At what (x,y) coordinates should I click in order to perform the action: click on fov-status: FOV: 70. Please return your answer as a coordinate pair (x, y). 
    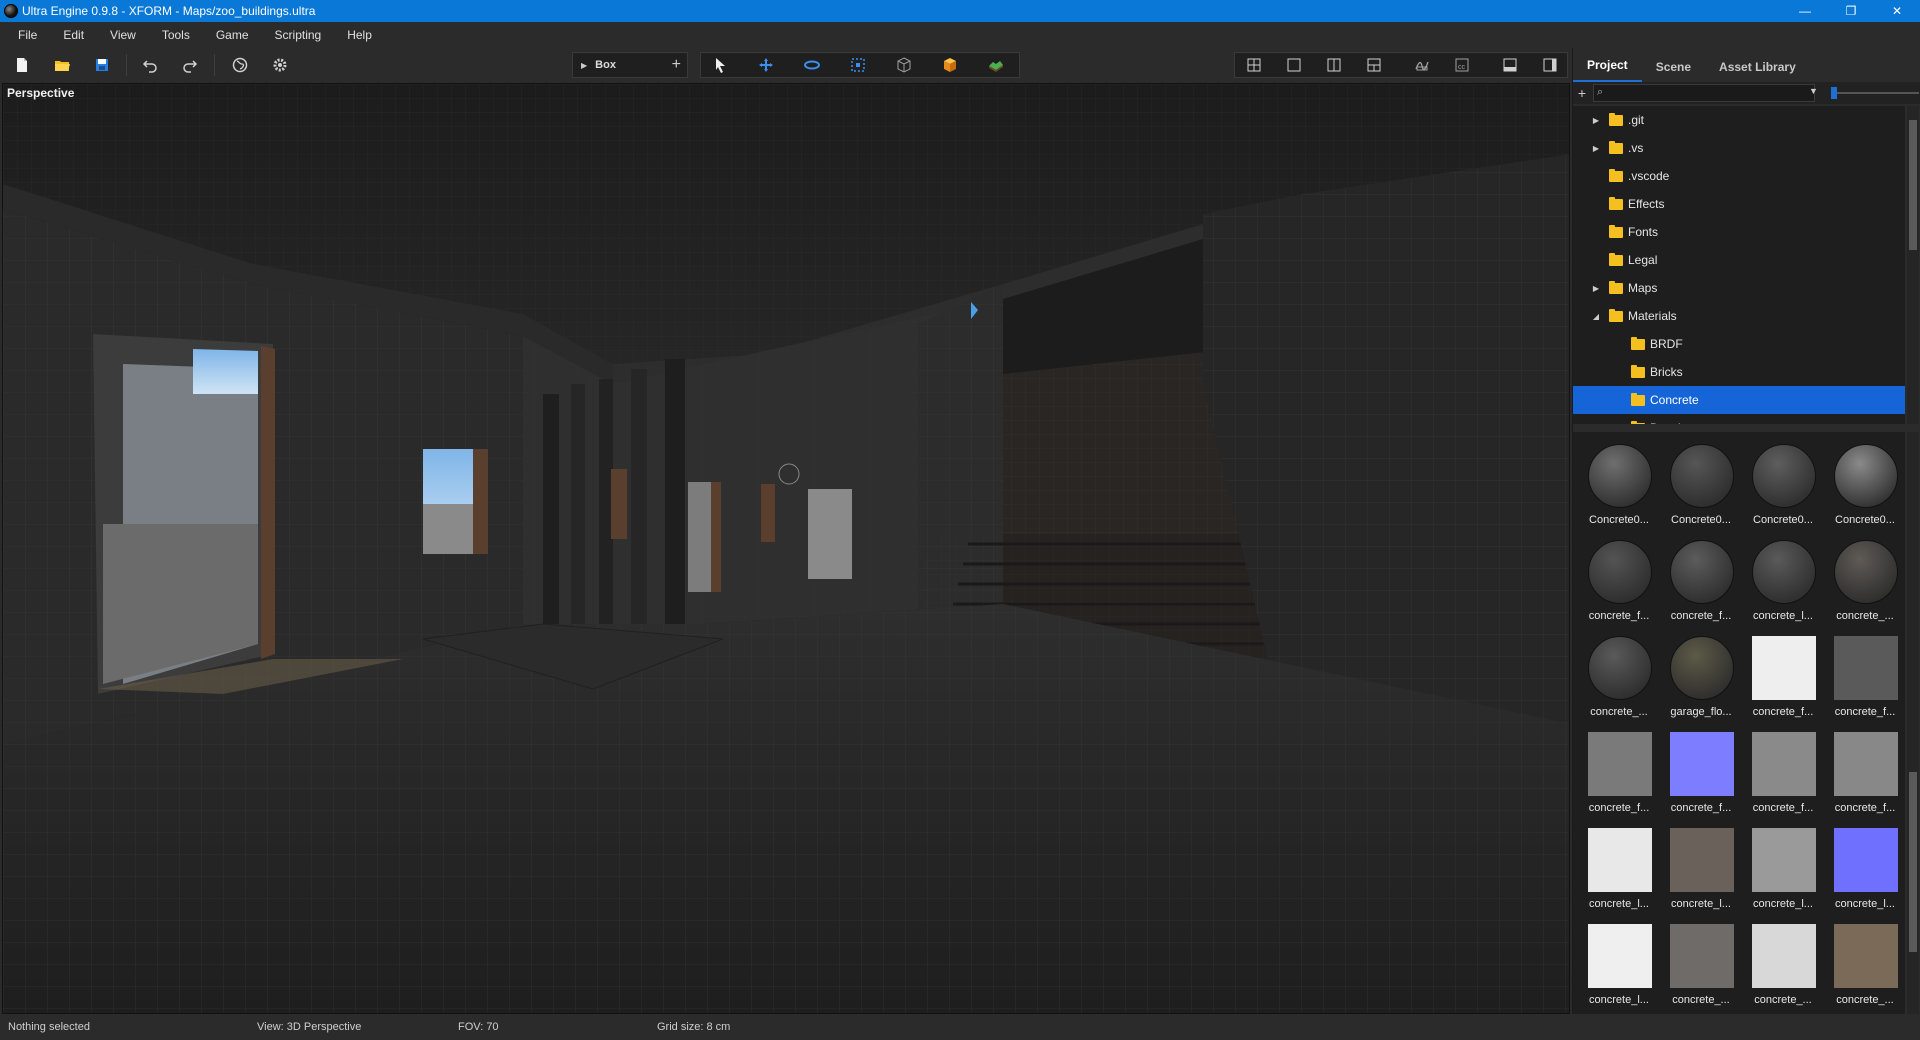
    Looking at the image, I should click on (478, 1027).